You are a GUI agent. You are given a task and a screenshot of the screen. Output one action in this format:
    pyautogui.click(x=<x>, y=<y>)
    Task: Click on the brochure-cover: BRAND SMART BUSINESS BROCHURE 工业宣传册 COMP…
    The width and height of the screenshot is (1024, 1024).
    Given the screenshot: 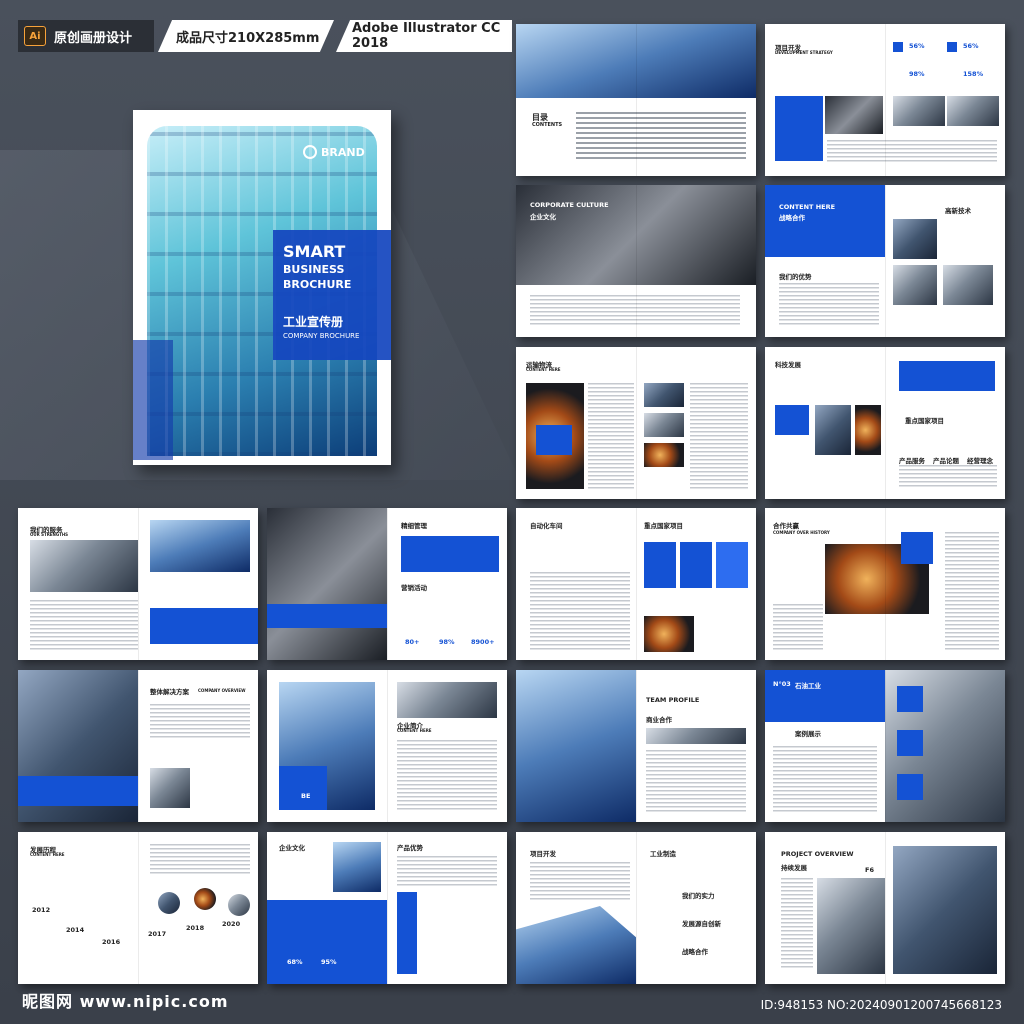 What is the action you would take?
    pyautogui.click(x=262, y=287)
    